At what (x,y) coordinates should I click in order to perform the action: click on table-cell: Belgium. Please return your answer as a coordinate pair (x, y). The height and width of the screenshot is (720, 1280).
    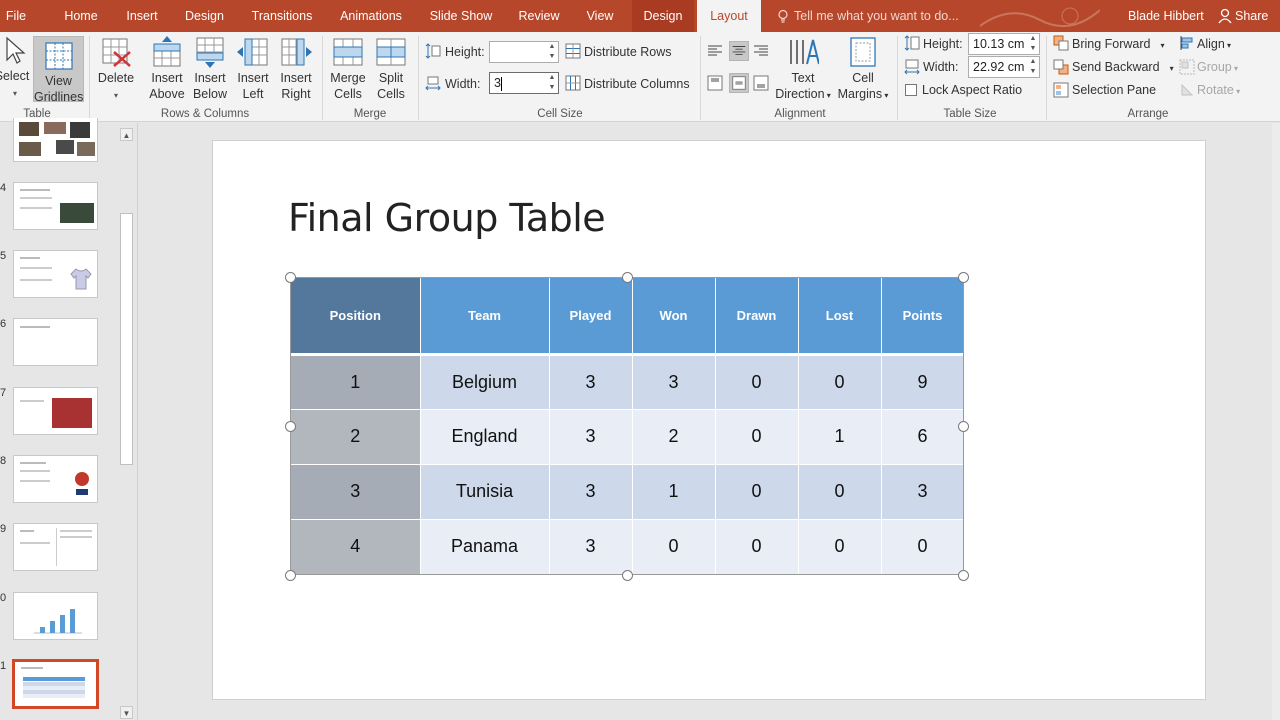
    Looking at the image, I should click on (485, 382).